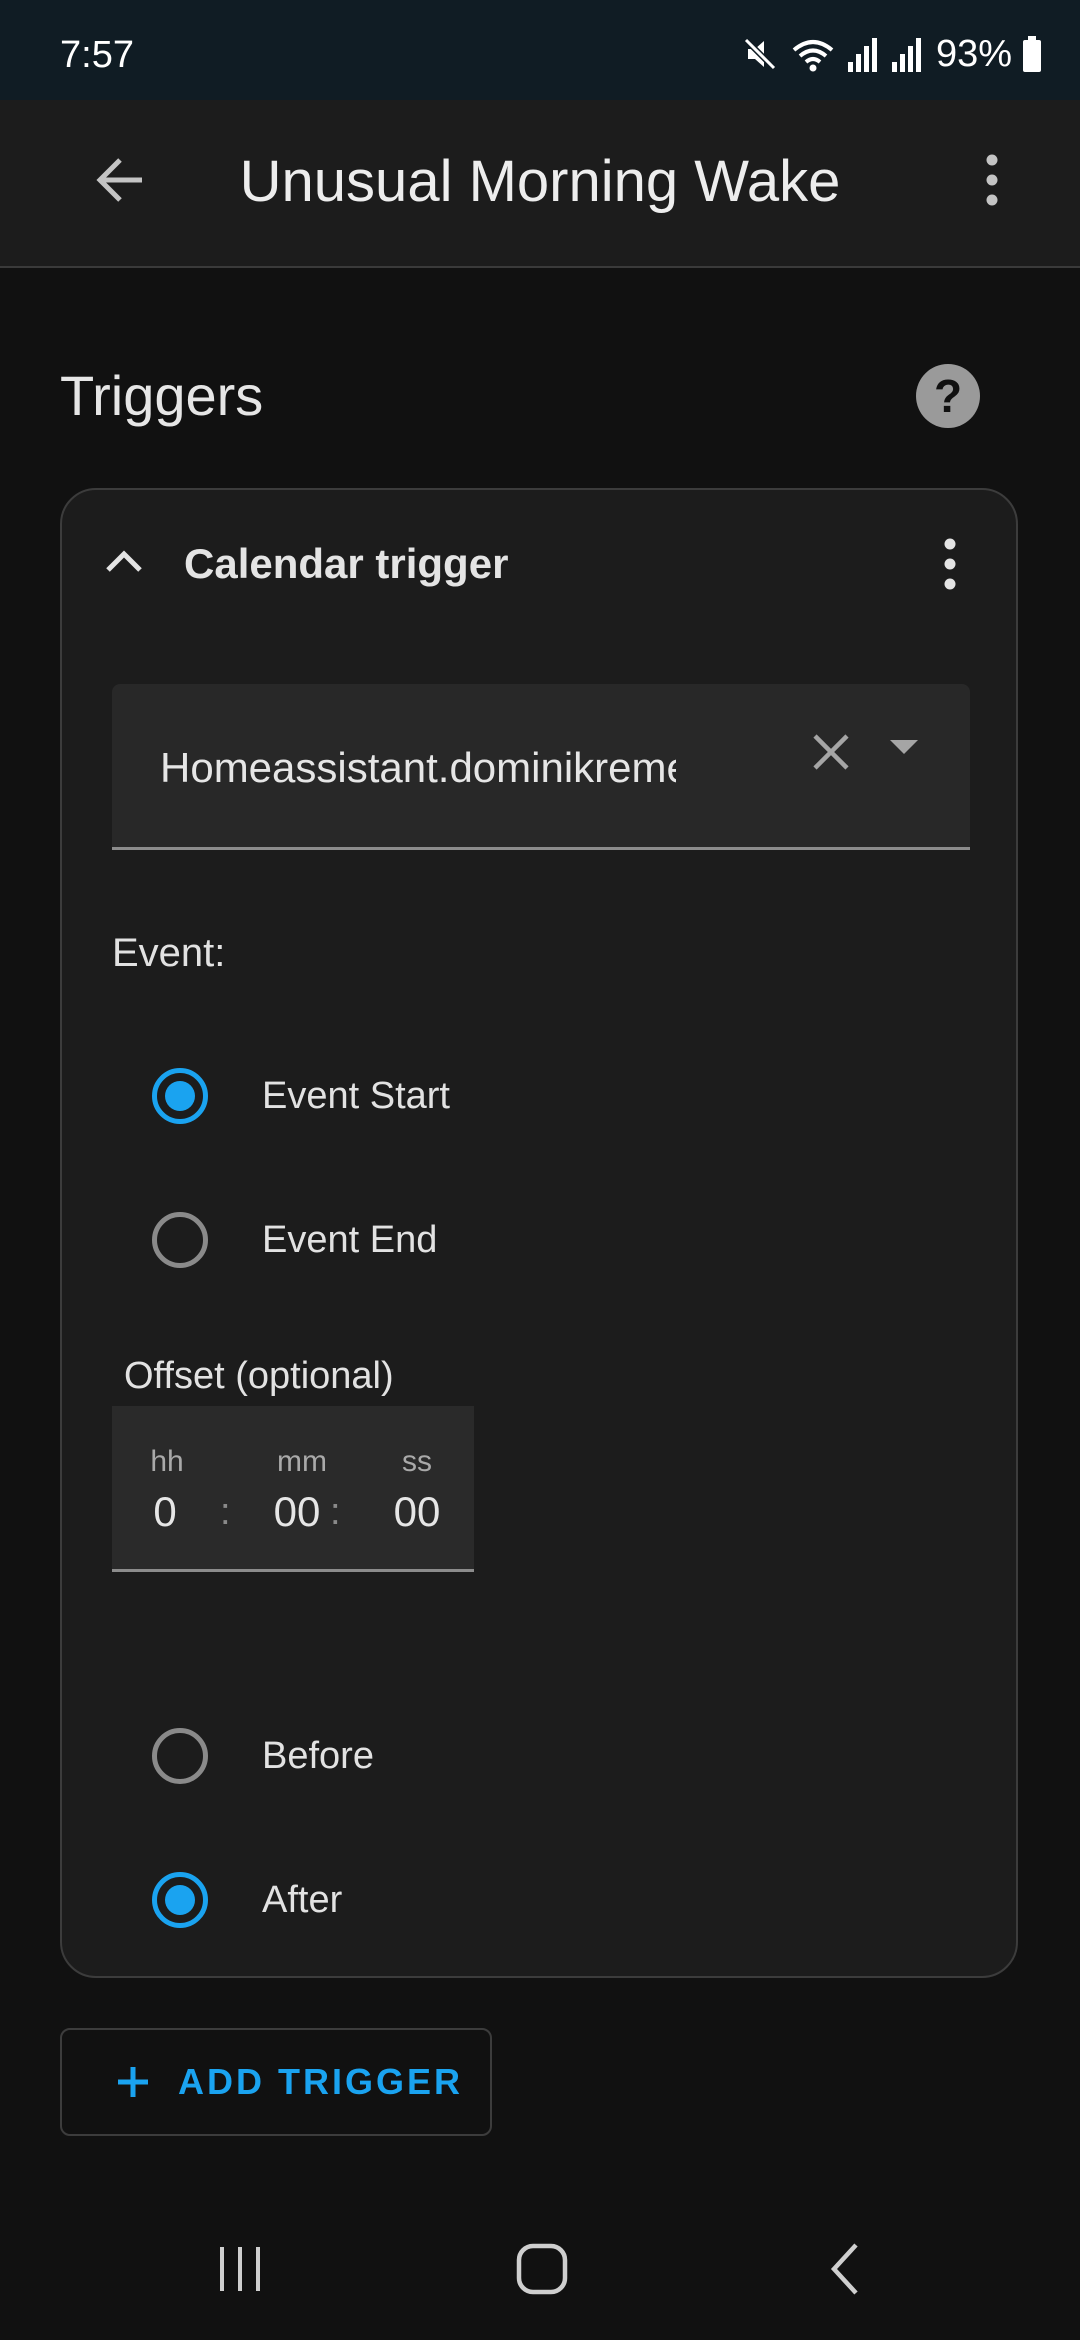  I want to click on status-bar: 7:57 93%, so click(540, 50).